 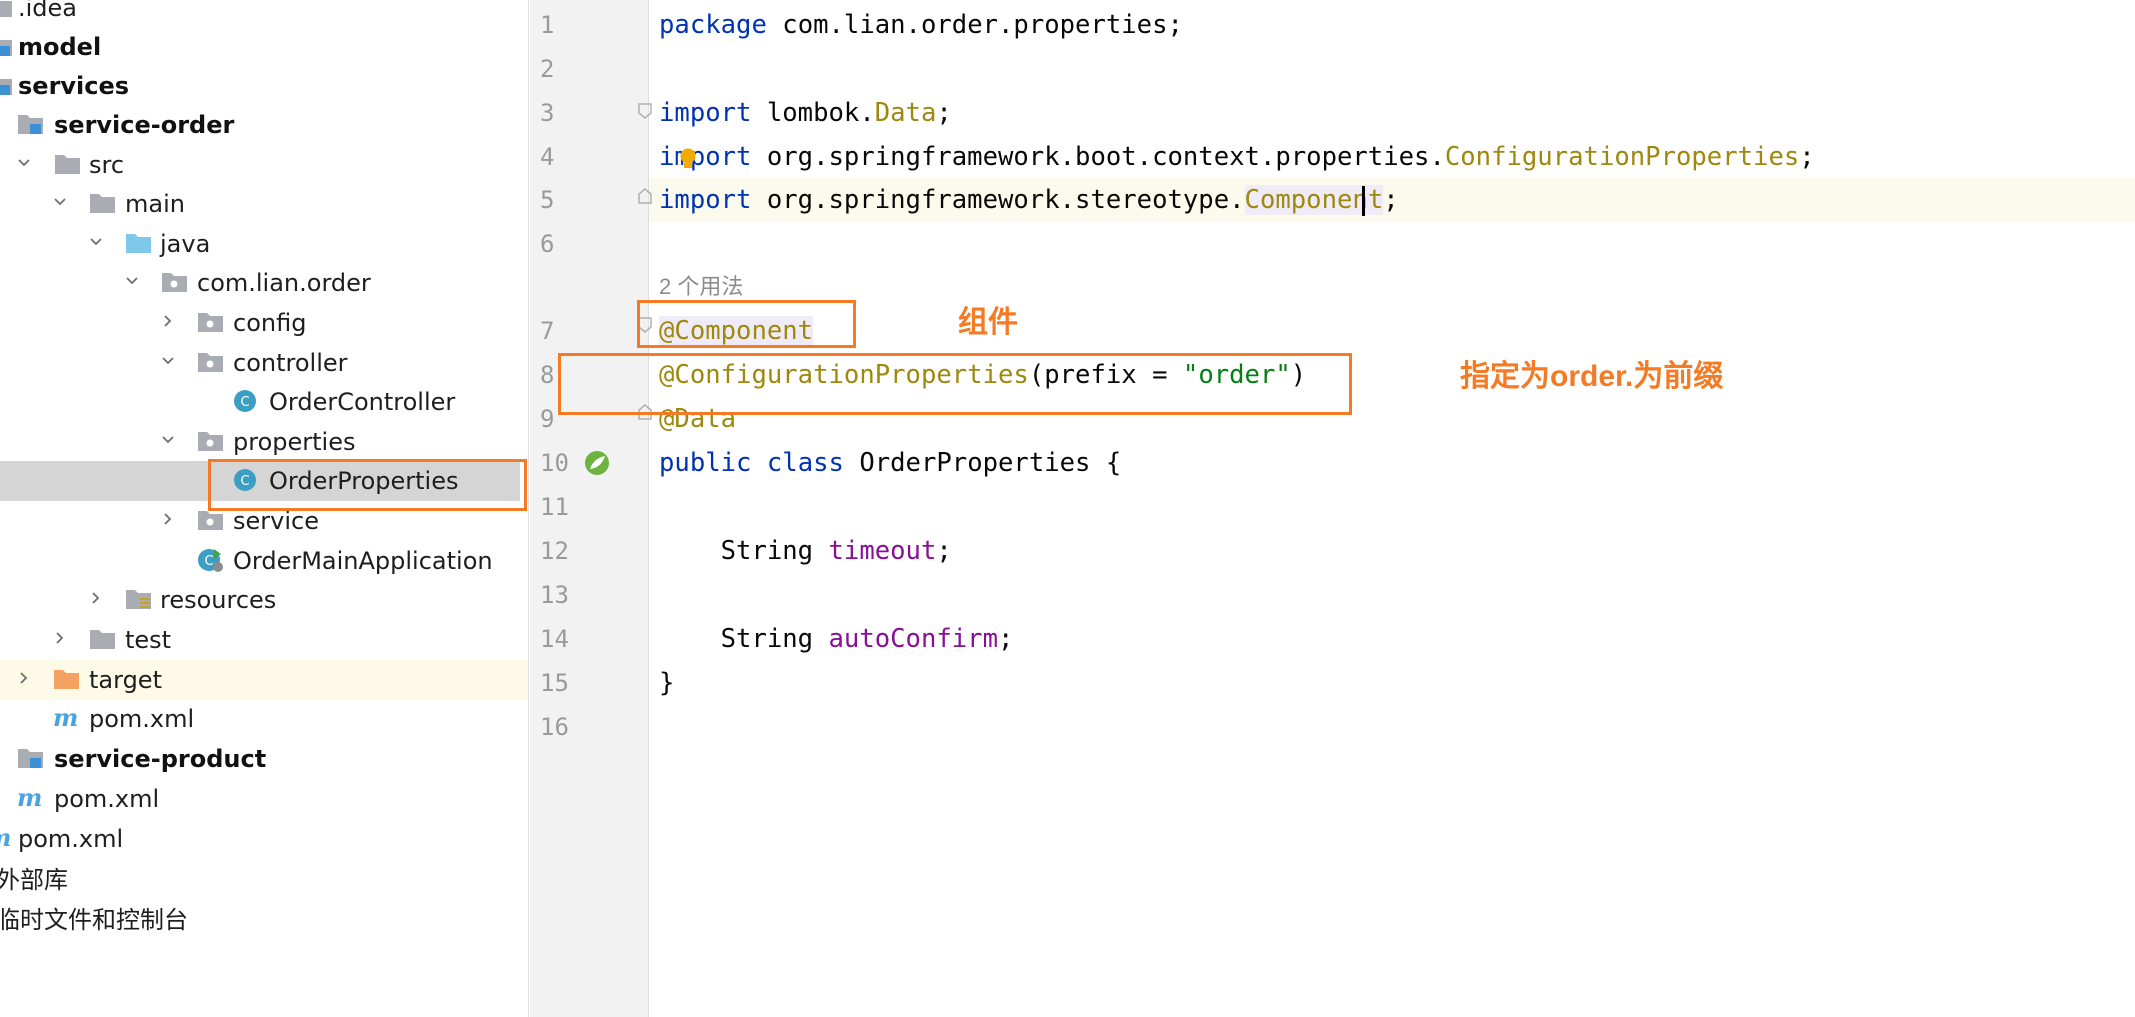 I want to click on tree-item-ordercontroller: C OrderController, so click(x=264, y=402).